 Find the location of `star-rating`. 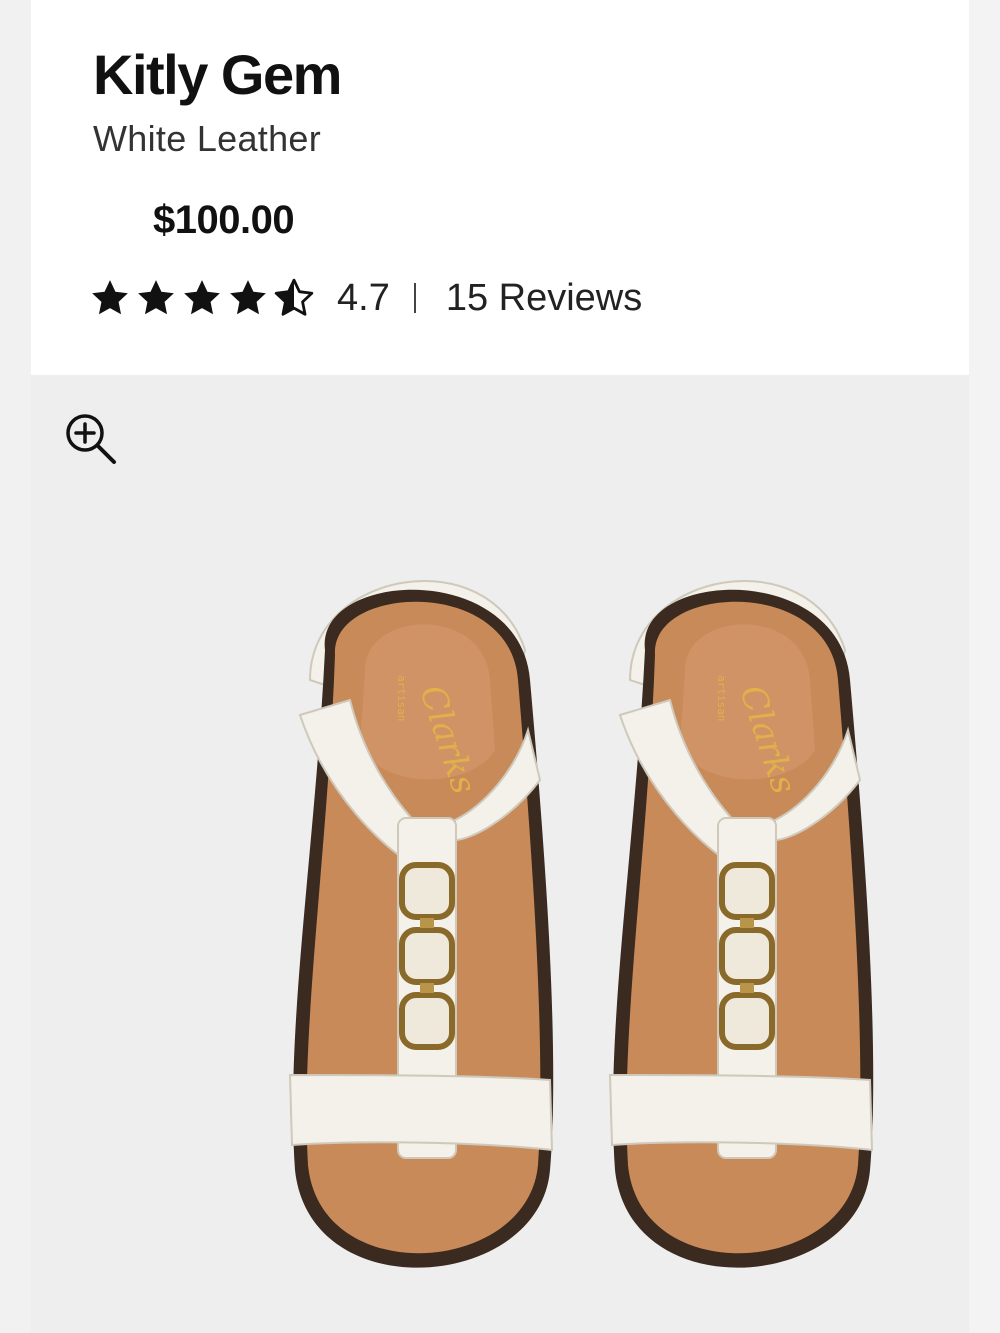

star-rating is located at coordinates (202, 298).